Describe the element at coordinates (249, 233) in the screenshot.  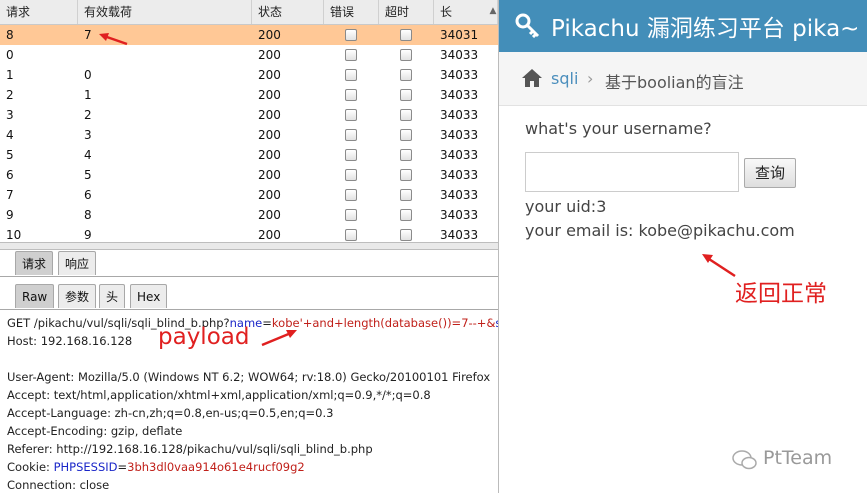
I see `table-row: 10 9 200 34033` at that location.